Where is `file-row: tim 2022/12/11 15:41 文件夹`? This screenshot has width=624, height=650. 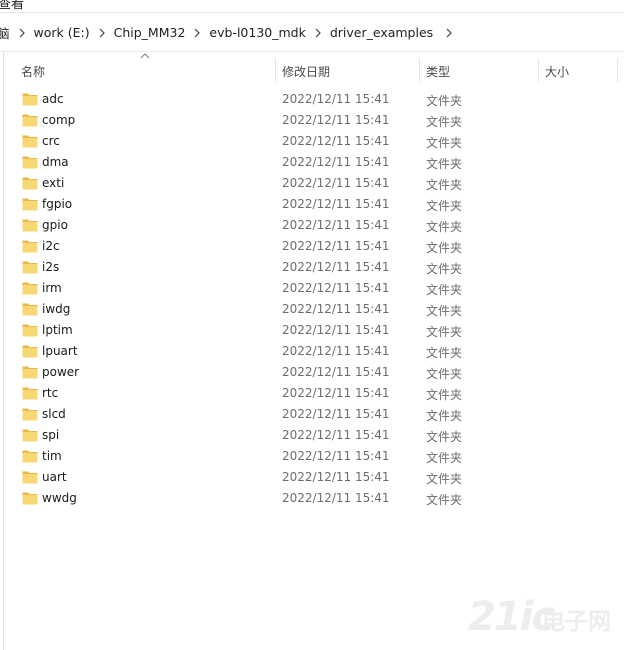
file-row: tim 2022/12/11 15:41 文件夹 is located at coordinates (322, 456).